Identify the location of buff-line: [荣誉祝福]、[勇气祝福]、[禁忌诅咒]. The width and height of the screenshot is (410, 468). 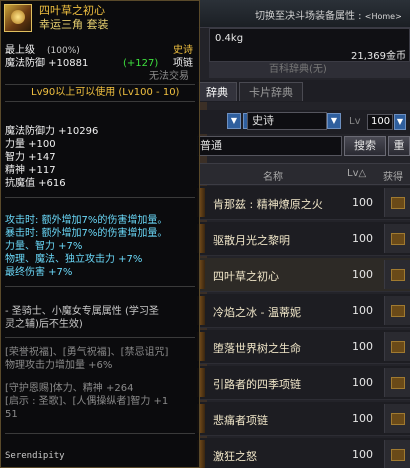
(87, 352).